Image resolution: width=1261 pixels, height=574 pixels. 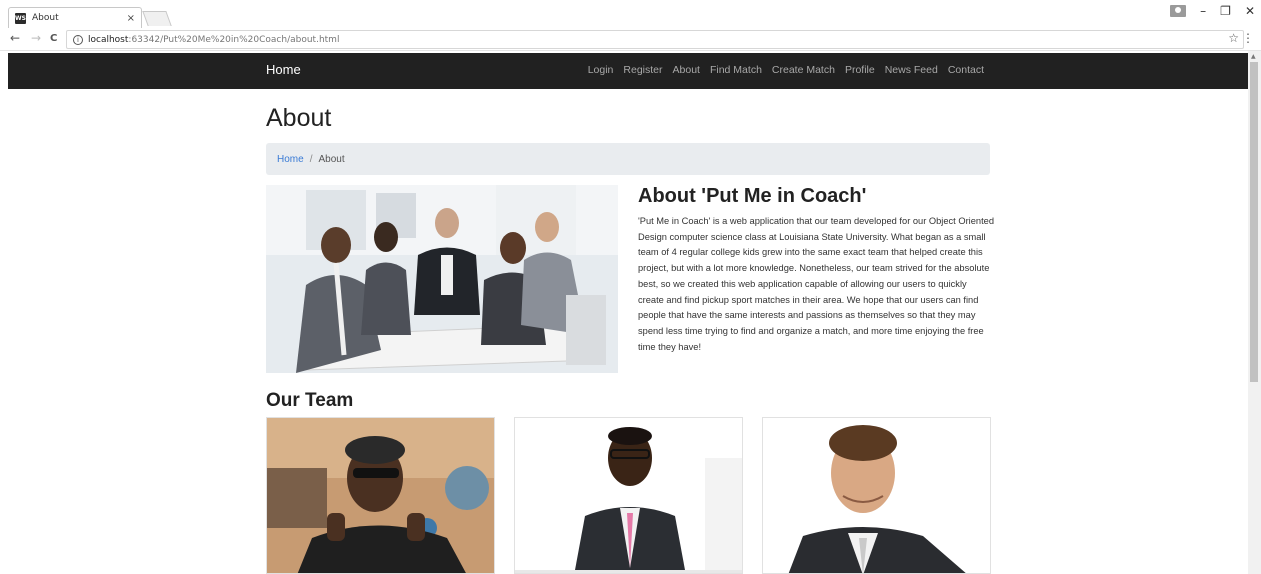 What do you see at coordinates (36, 38) in the screenshot?
I see `forward-icon: →` at bounding box center [36, 38].